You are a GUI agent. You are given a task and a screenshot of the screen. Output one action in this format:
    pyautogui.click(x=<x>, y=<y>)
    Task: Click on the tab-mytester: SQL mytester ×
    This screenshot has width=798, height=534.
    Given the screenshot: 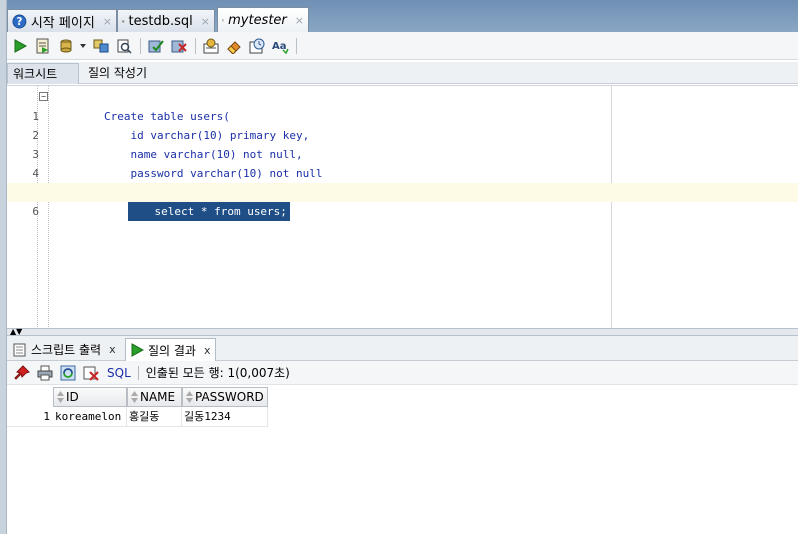 What is the action you would take?
    pyautogui.click(x=263, y=19)
    